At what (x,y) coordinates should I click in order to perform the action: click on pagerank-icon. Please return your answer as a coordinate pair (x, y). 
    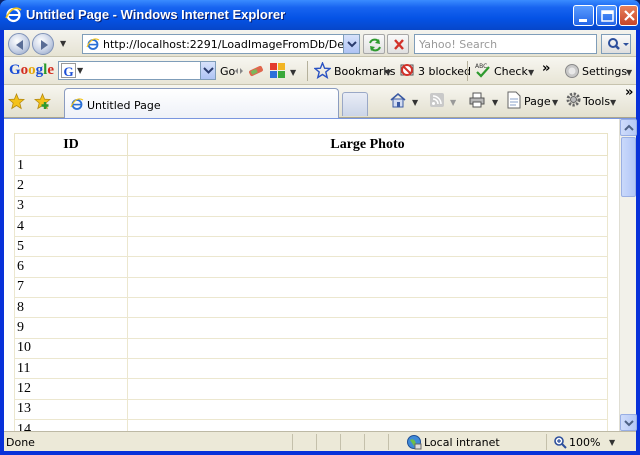
    Looking at the image, I should click on (256, 71).